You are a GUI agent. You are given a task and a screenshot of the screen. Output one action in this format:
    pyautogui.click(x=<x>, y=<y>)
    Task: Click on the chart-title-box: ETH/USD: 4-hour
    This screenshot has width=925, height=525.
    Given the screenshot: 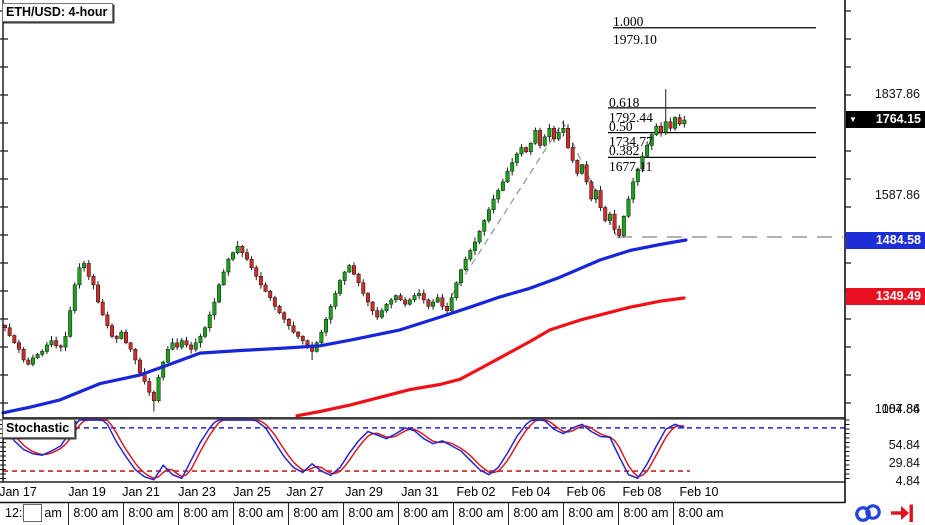 What is the action you would take?
    pyautogui.click(x=58, y=12)
    